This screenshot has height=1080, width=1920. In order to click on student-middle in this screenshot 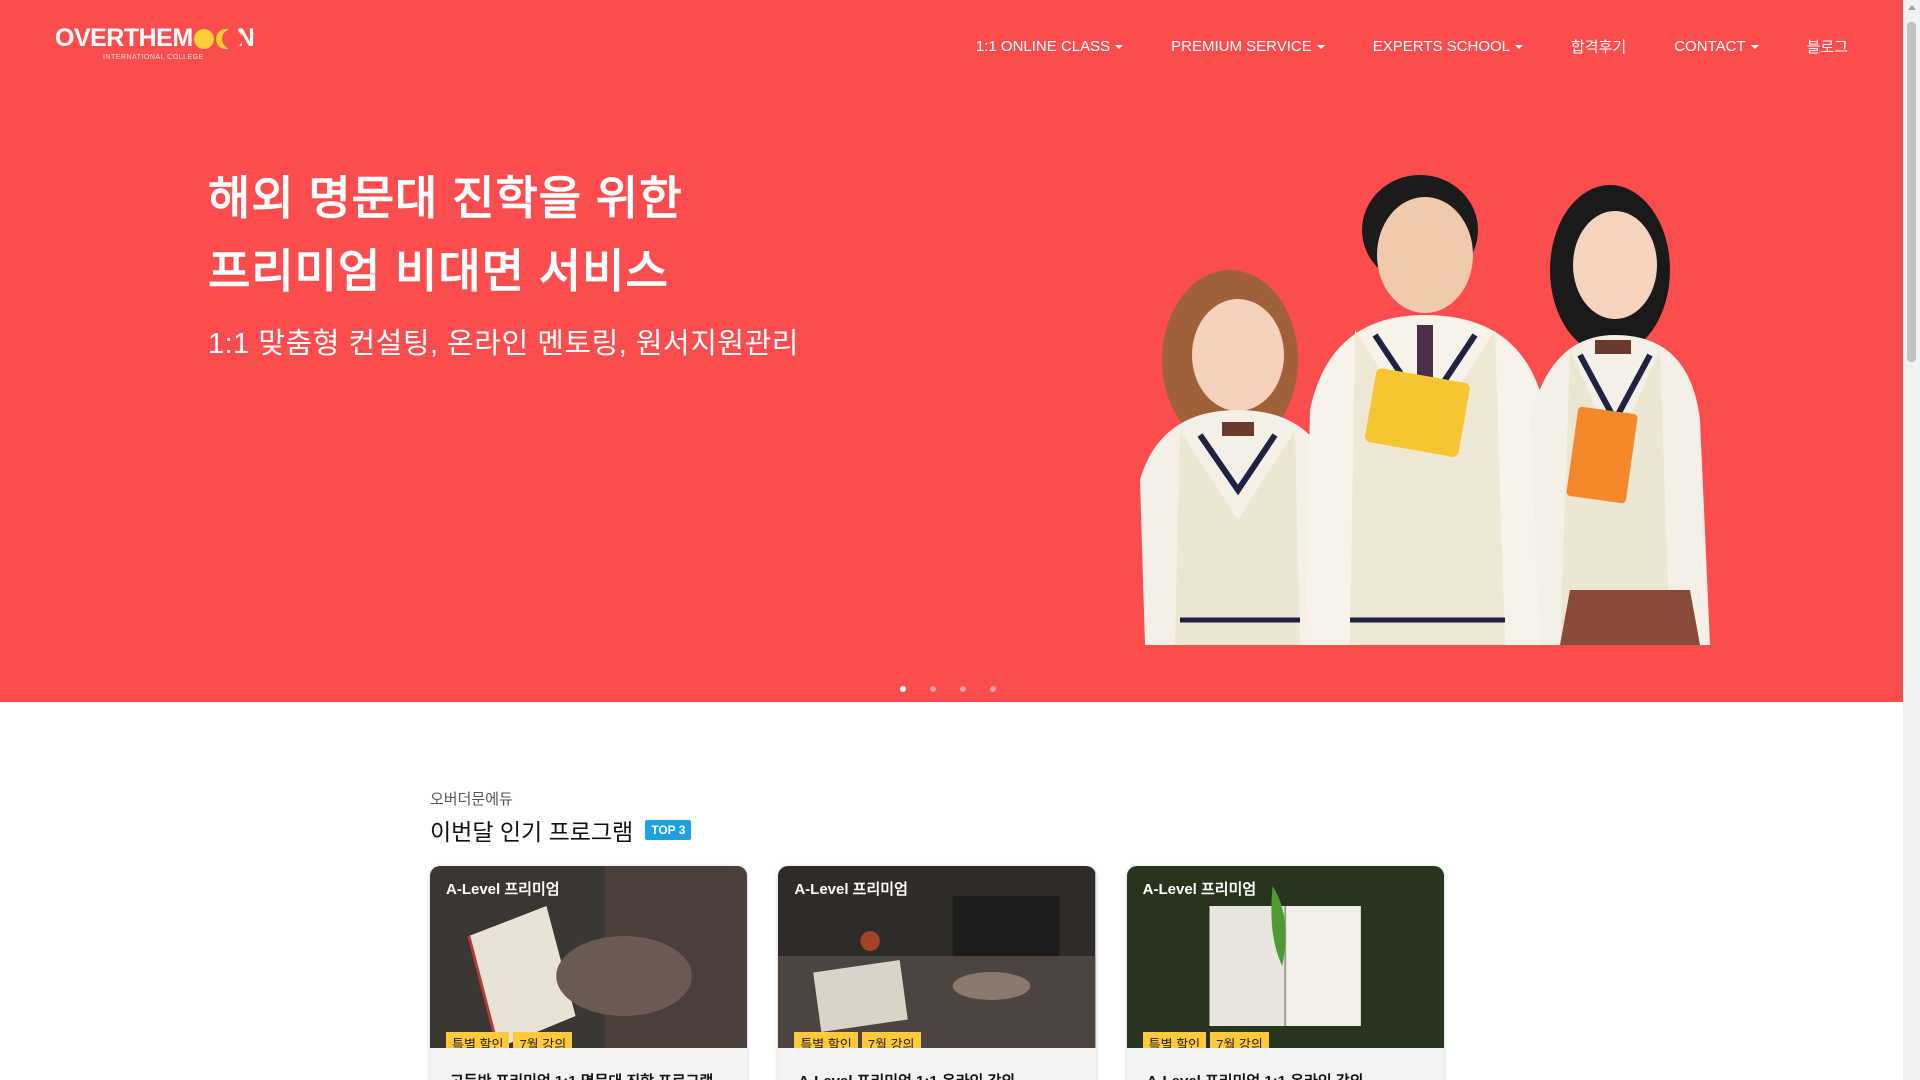, I will do `click(1430, 410)`.